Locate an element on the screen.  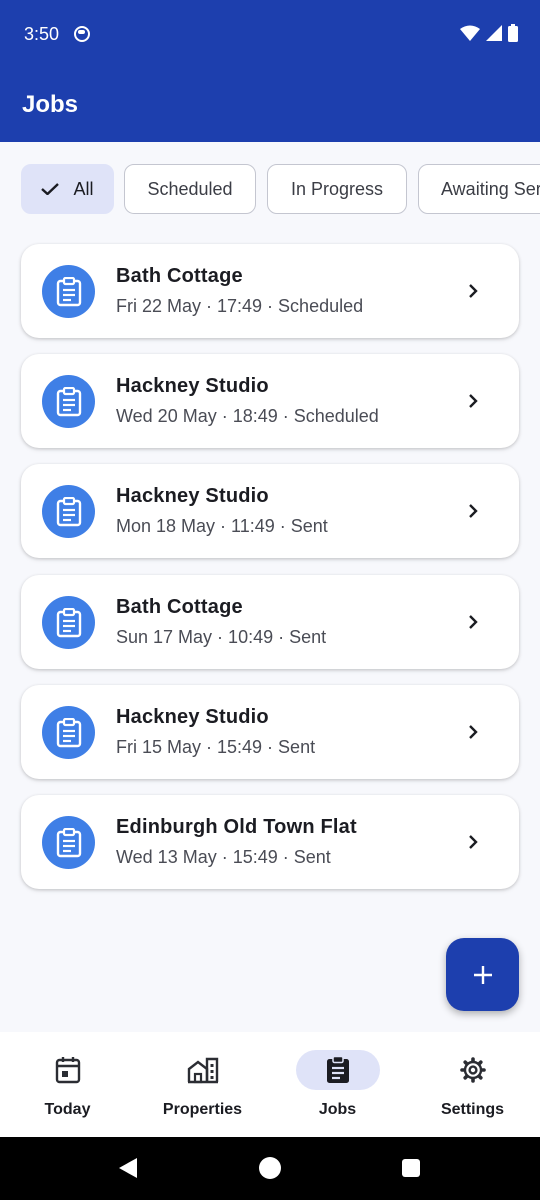
filter-chip-label: In Progress is located at coordinates (337, 188).